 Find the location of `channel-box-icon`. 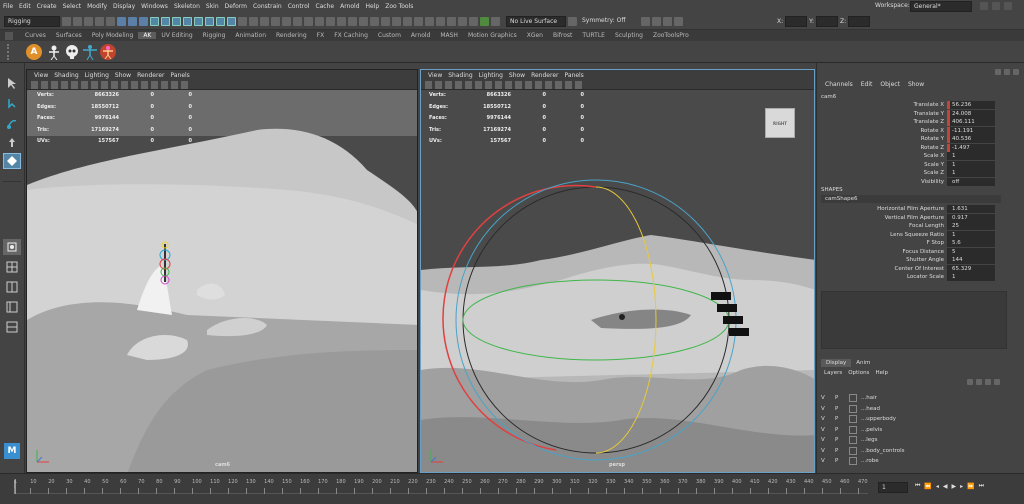

channel-box-icon is located at coordinates (998, 72).